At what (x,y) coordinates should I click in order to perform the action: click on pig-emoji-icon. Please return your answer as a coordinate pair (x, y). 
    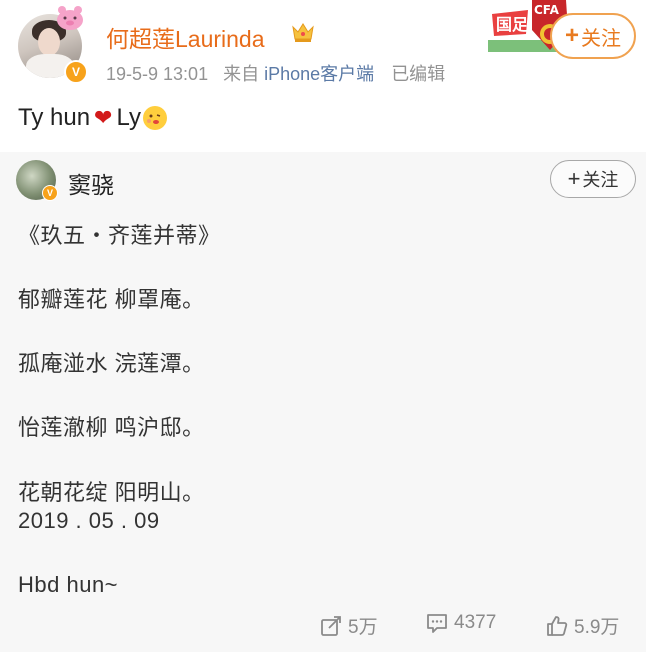
    Looking at the image, I should click on (70, 18).